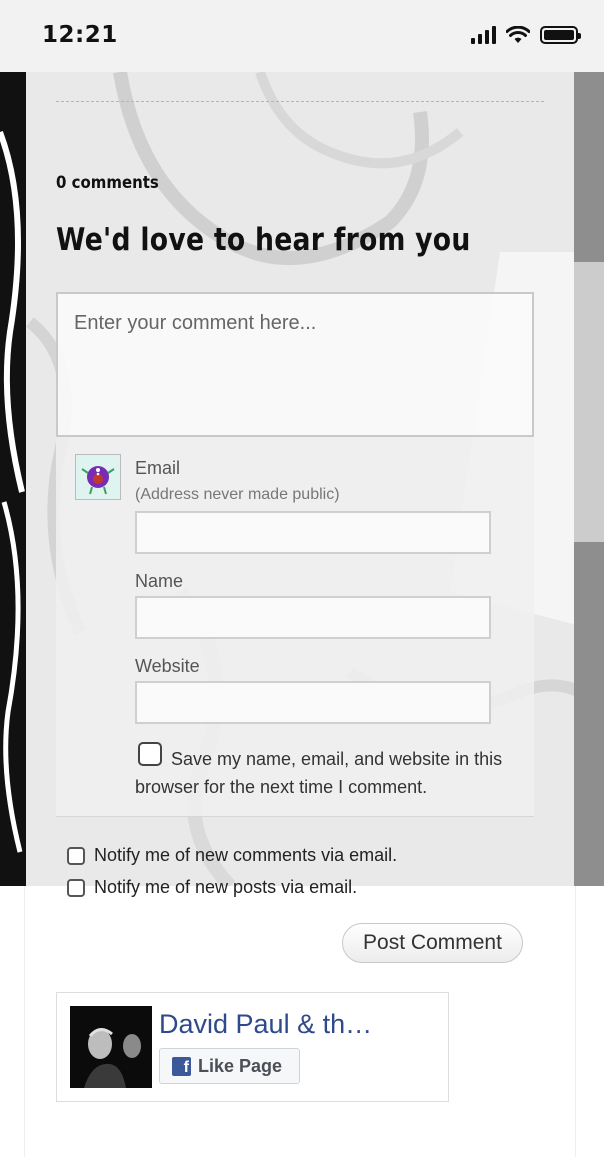  I want to click on notify-comments-label: Notify me of new comments via email., so click(246, 855).